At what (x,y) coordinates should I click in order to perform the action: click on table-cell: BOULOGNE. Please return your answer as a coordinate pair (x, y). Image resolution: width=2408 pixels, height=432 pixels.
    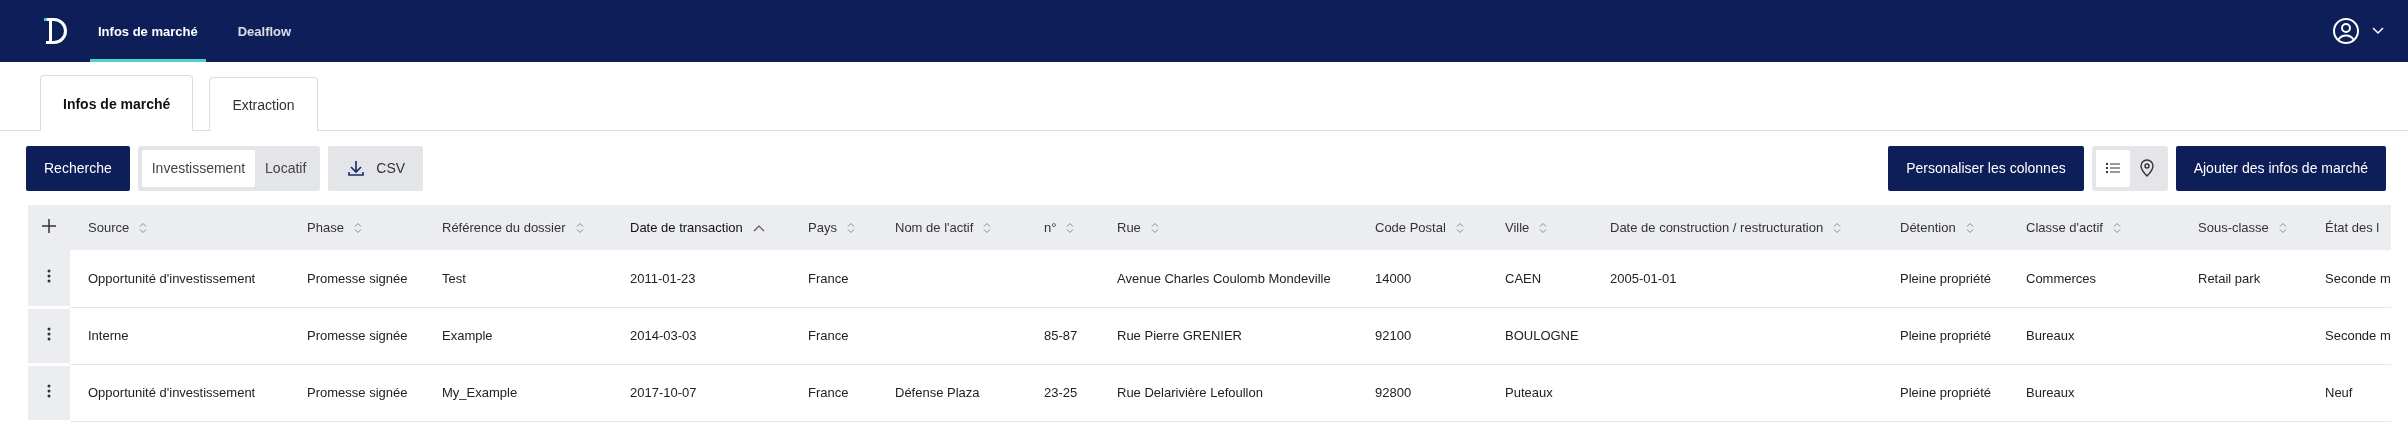
    Looking at the image, I should click on (1542, 335).